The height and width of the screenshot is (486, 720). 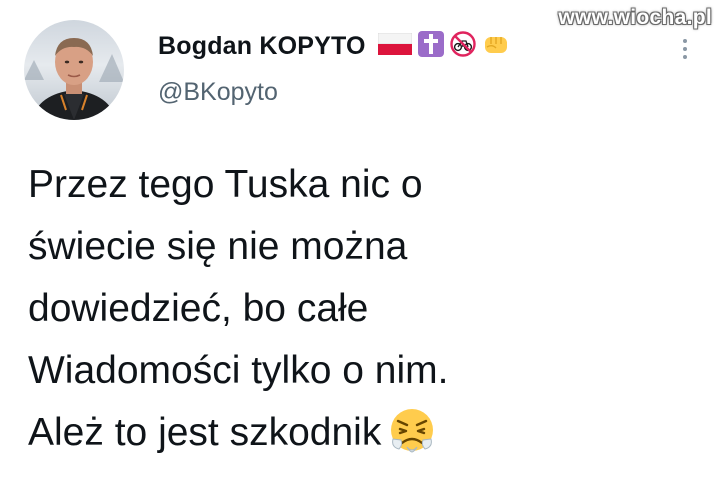 I want to click on name-badges, so click(x=443, y=46).